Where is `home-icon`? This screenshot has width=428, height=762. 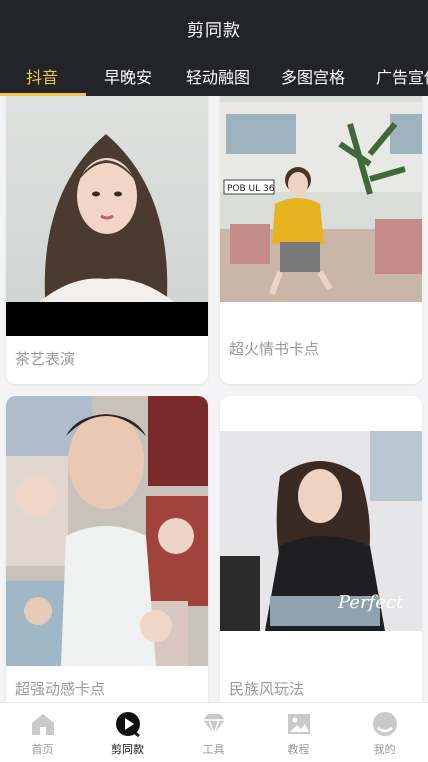
home-icon is located at coordinates (43, 724).